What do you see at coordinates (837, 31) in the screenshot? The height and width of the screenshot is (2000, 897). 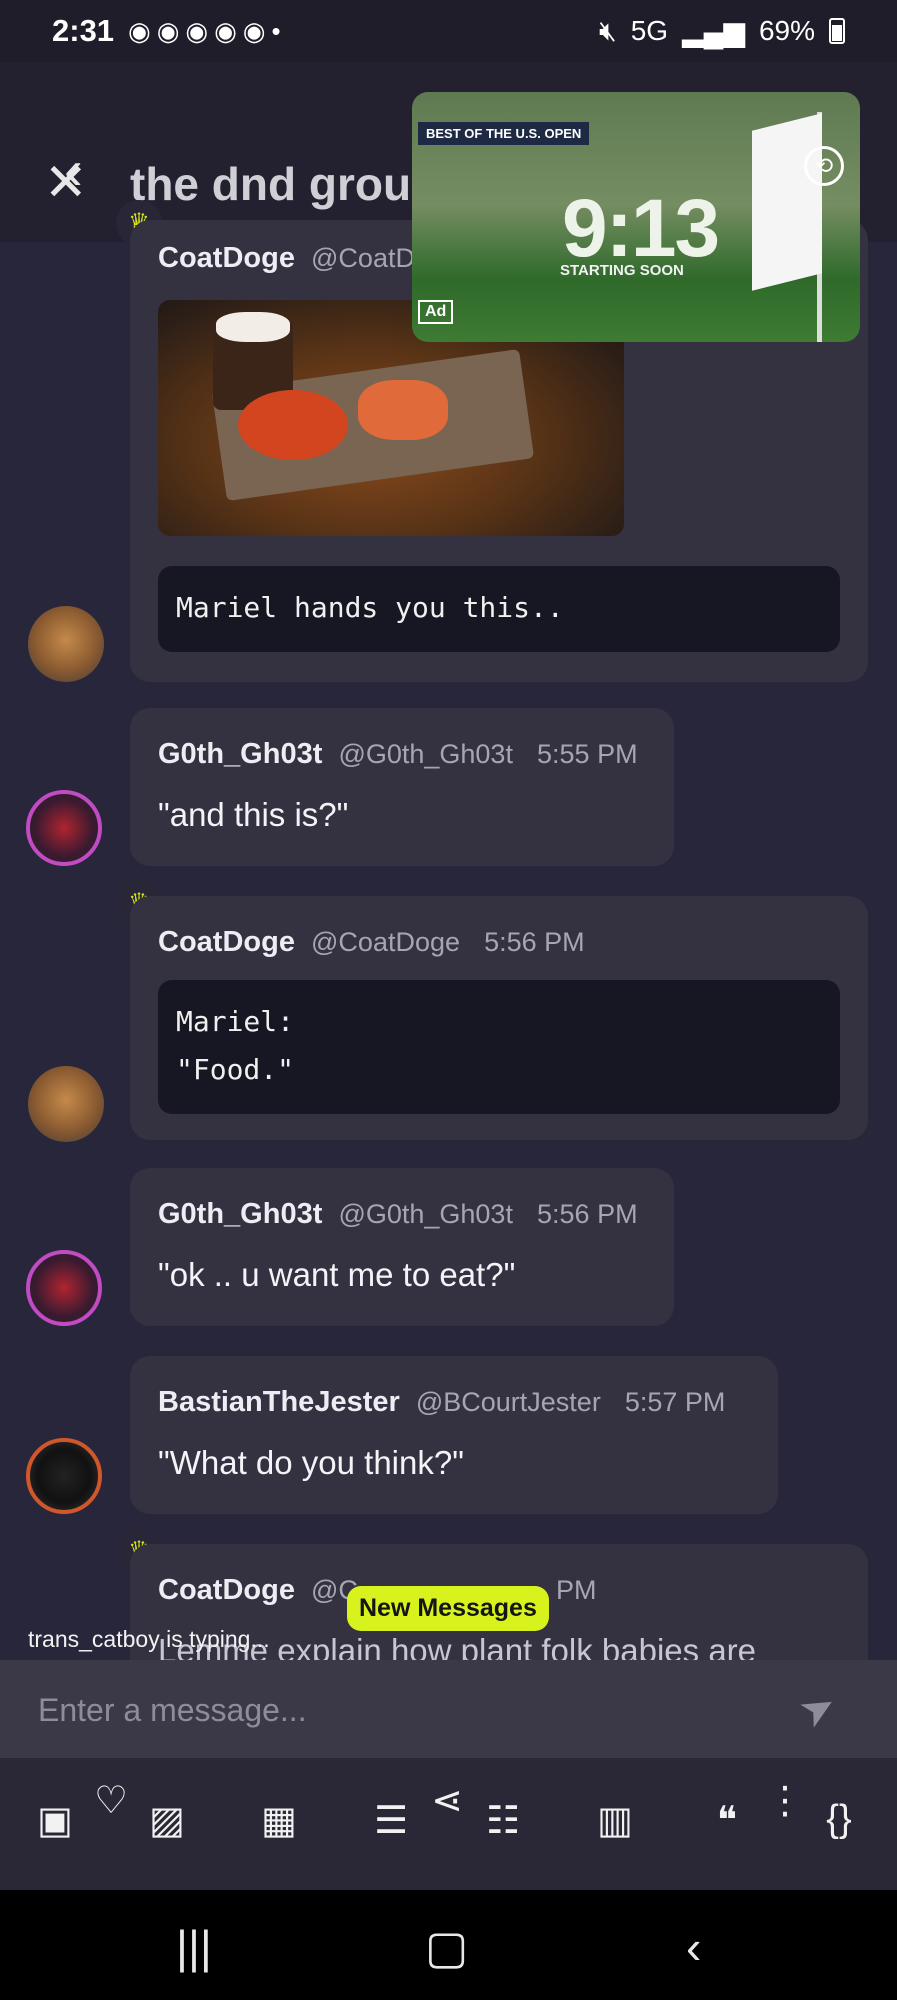 I see `battery-icon` at bounding box center [837, 31].